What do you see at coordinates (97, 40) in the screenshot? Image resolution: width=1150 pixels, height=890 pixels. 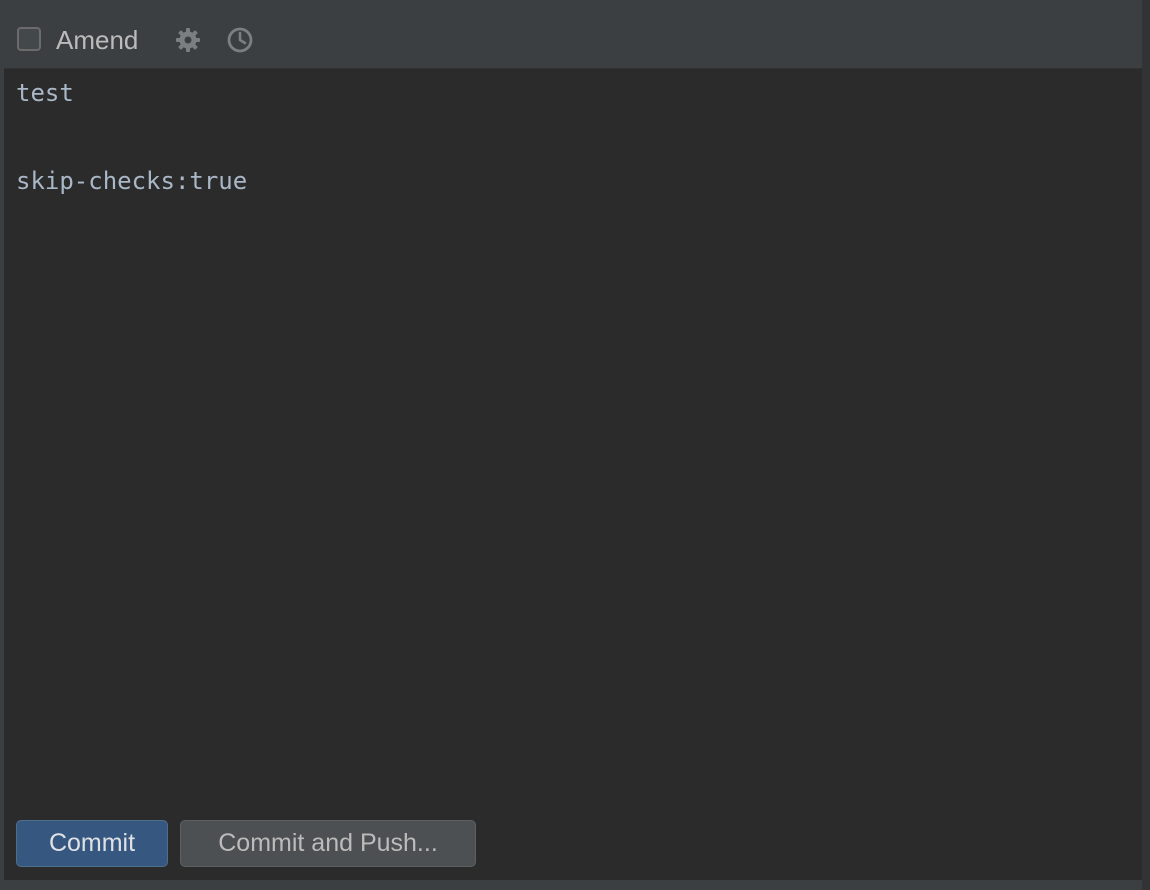 I see `amend-label: Amend` at bounding box center [97, 40].